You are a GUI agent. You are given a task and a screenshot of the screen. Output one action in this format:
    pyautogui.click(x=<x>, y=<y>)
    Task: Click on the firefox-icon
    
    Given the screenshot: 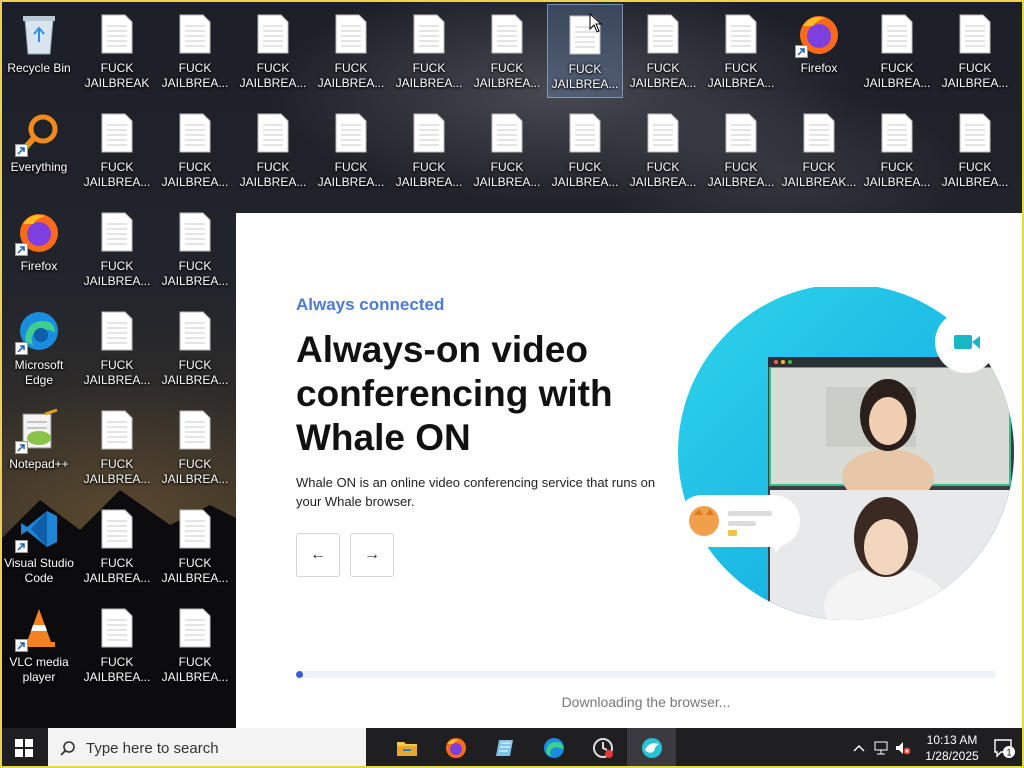 What is the action you would take?
    pyautogui.click(x=819, y=34)
    